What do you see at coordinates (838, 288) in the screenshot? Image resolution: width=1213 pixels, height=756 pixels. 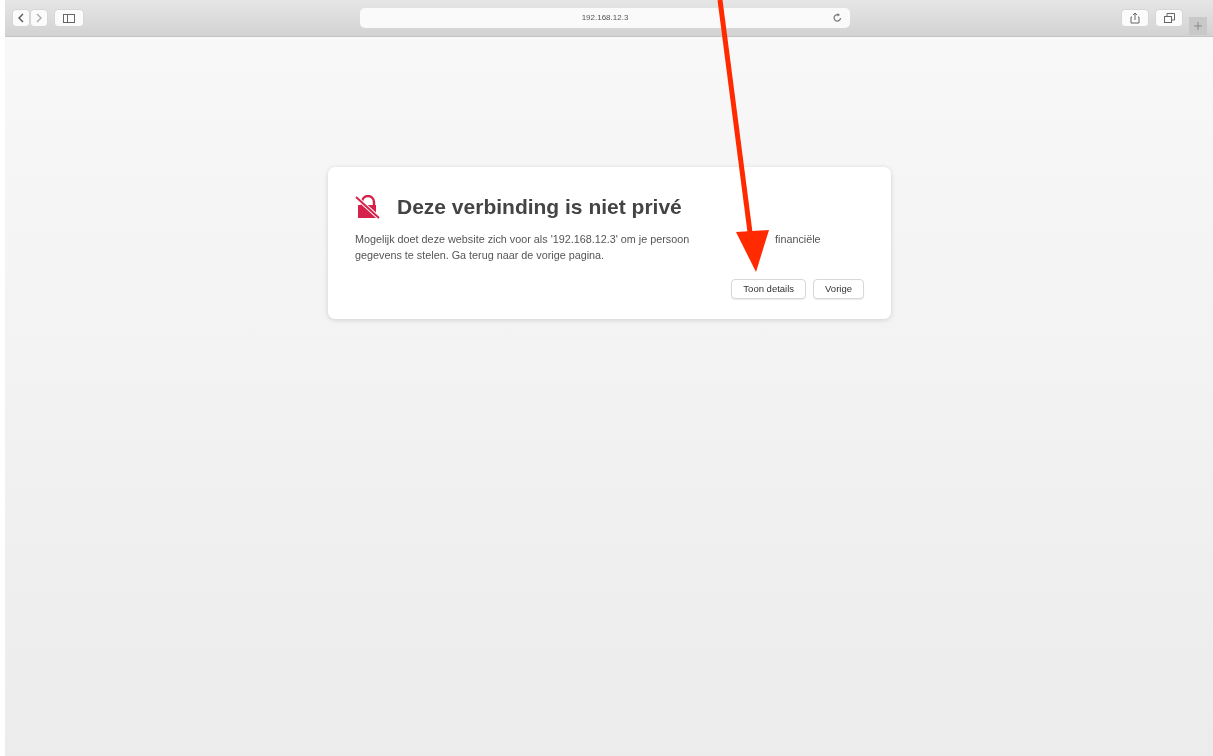 I see `back-page-button: Vorige` at bounding box center [838, 288].